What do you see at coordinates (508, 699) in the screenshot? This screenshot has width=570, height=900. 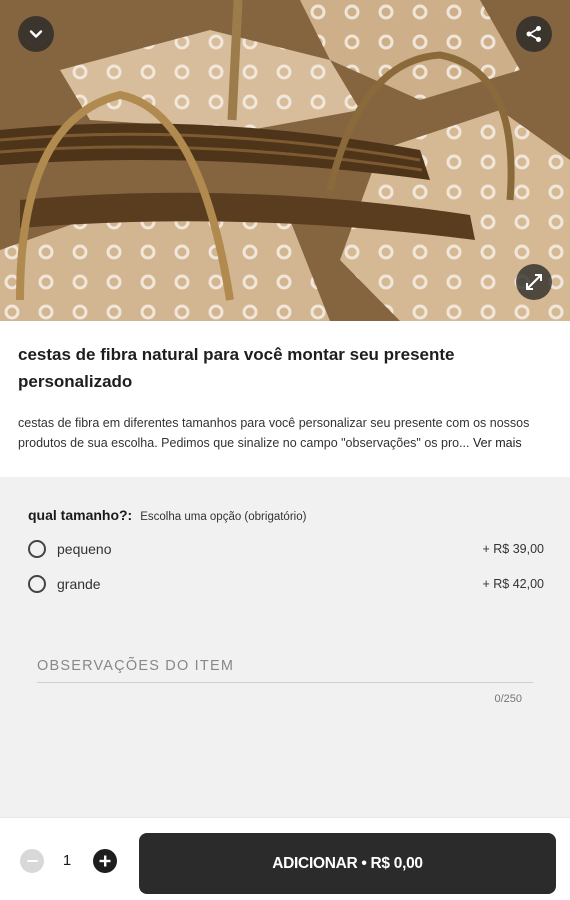 I see `notes-char-counter: 0/250` at bounding box center [508, 699].